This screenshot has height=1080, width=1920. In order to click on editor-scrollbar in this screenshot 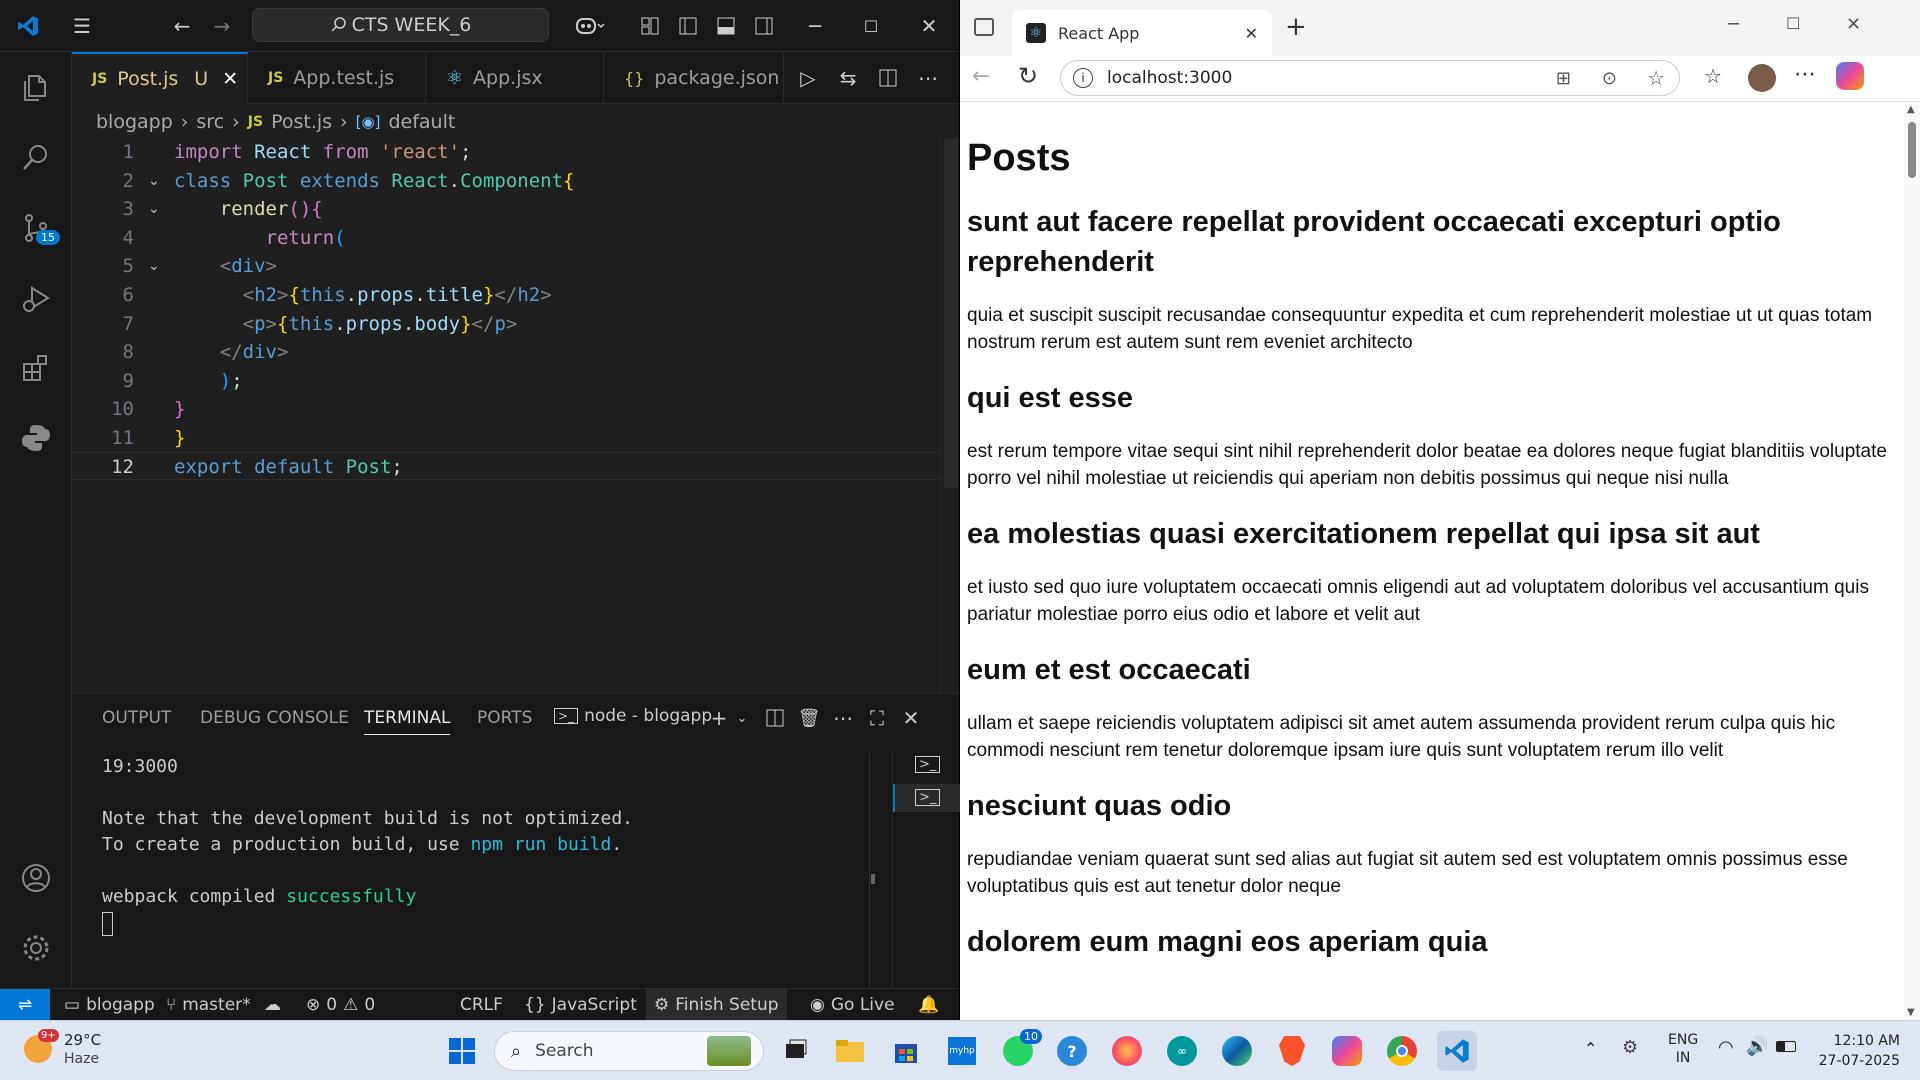, I will do `click(949, 415)`.